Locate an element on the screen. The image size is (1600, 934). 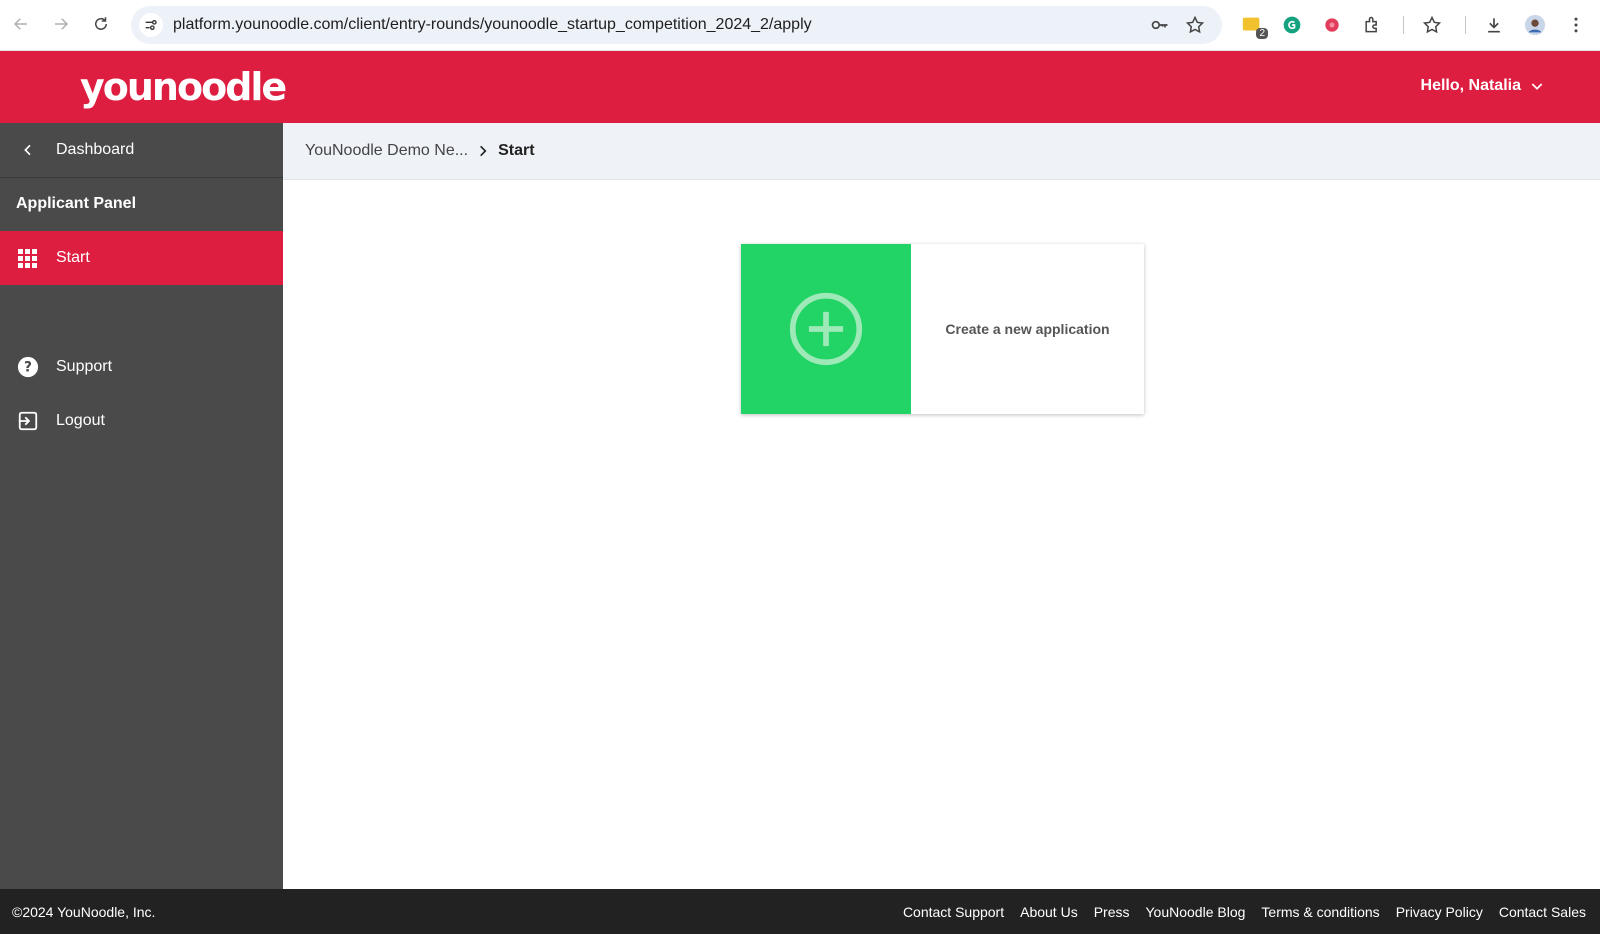
sidebar-item-logout: Logout is located at coordinates (141, 421).